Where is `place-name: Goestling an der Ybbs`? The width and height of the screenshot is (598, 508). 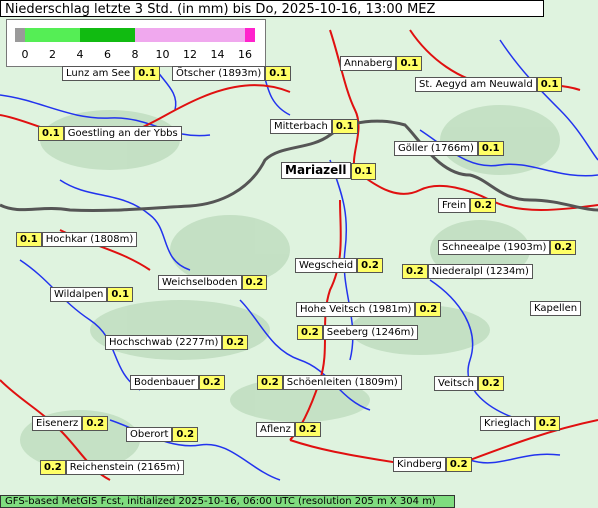
place-name: Goestling an der Ybbs is located at coordinates (122, 133).